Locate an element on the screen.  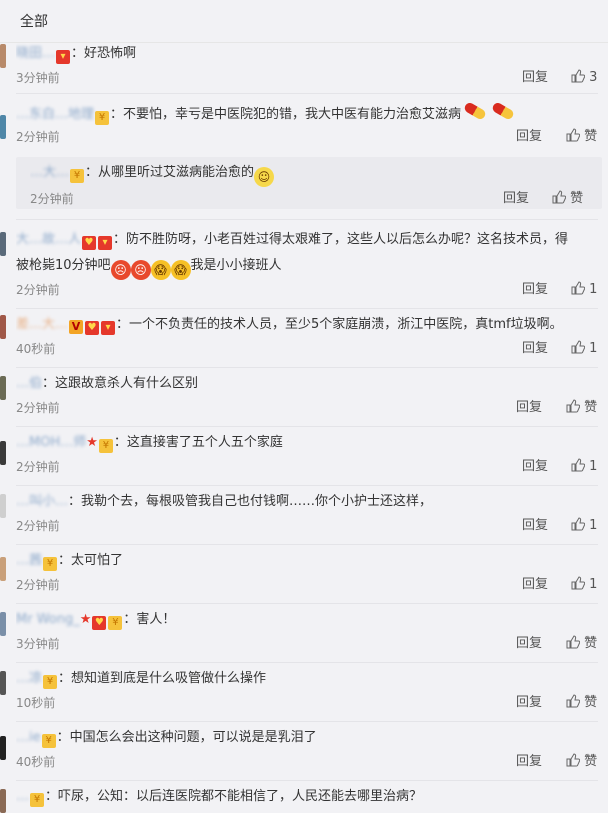
cry-emoji-icon: 😱 is located at coordinates (160, 270).